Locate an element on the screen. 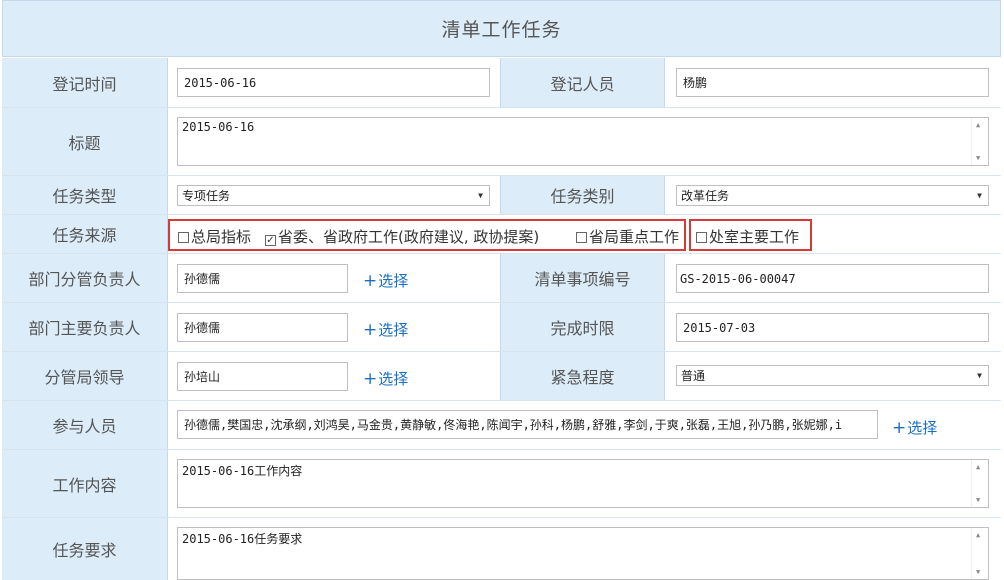  row-bureau-leader: 分管局领导 孙培山 + 选择 紧急程度 普通 ▼ is located at coordinates (501, 376).